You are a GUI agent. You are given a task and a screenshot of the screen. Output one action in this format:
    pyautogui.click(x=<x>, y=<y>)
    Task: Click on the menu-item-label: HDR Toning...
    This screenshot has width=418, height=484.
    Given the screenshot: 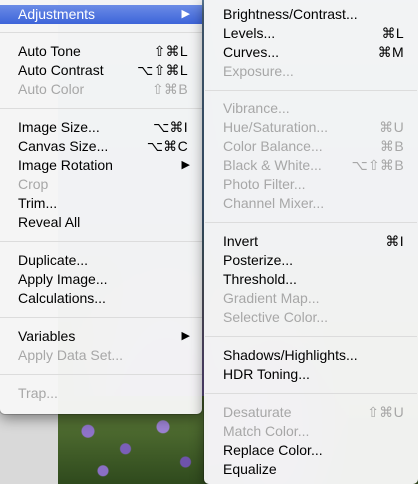 What is the action you would take?
    pyautogui.click(x=266, y=374)
    